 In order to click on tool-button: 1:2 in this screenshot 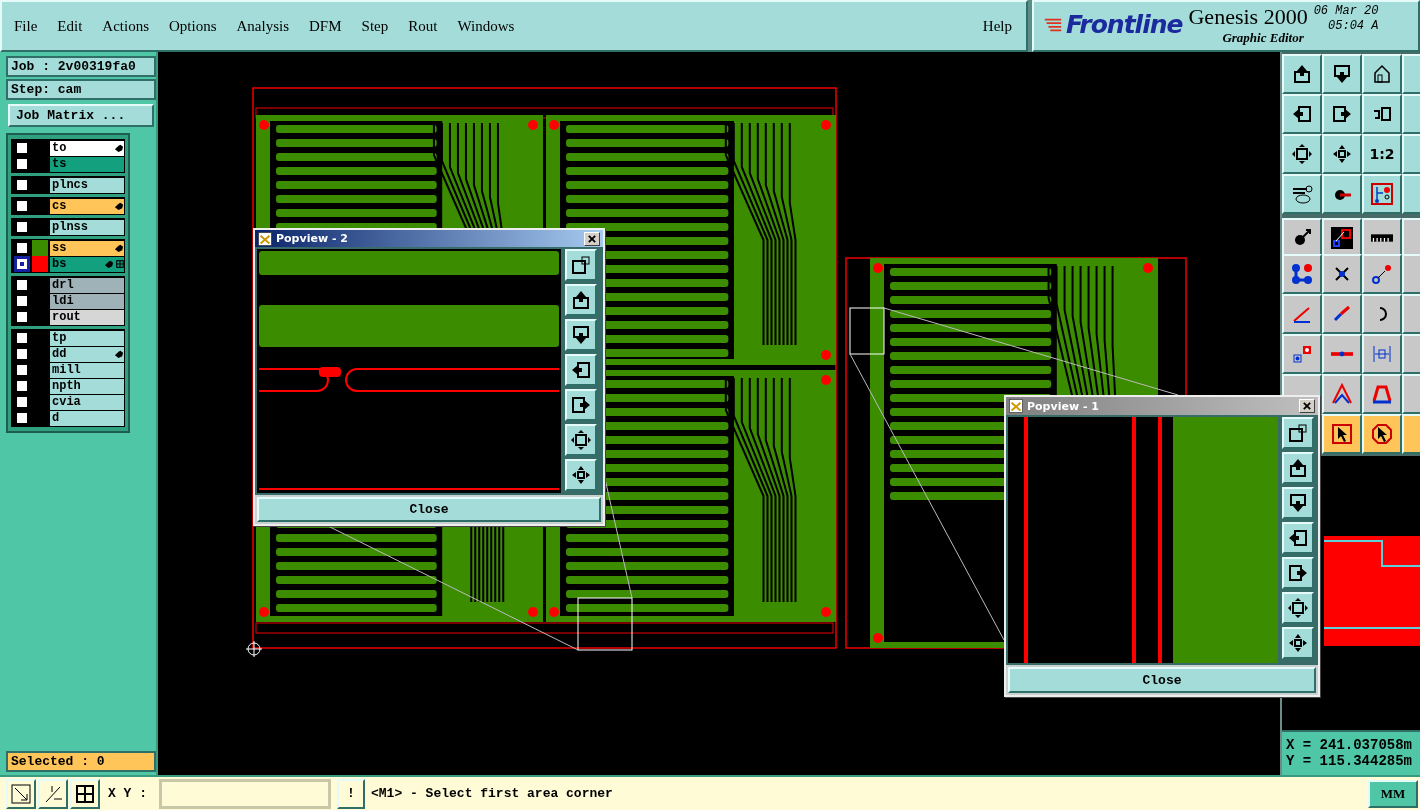, I will do `click(1382, 154)`.